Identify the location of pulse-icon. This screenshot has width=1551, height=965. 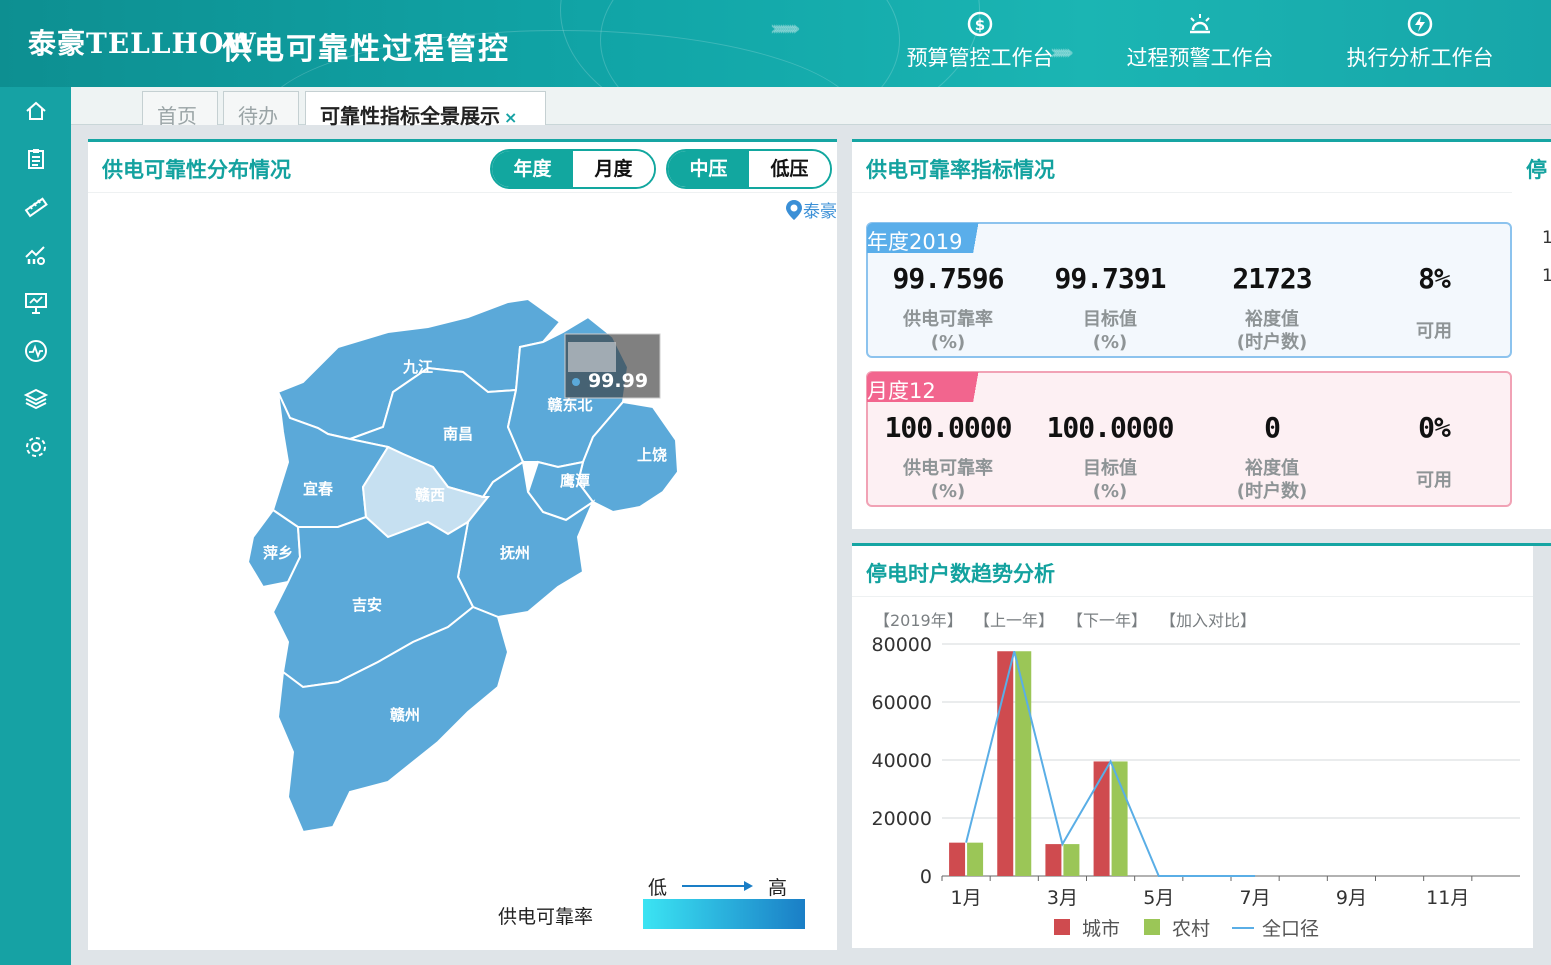
(35, 351).